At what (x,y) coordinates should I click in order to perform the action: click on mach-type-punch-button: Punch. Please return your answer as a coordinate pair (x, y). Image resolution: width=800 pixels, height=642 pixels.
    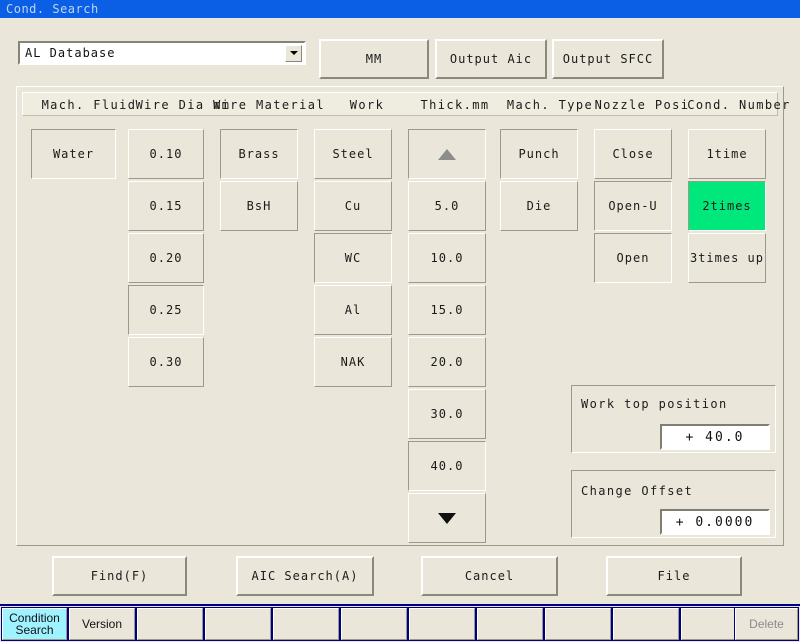
    Looking at the image, I should click on (539, 154).